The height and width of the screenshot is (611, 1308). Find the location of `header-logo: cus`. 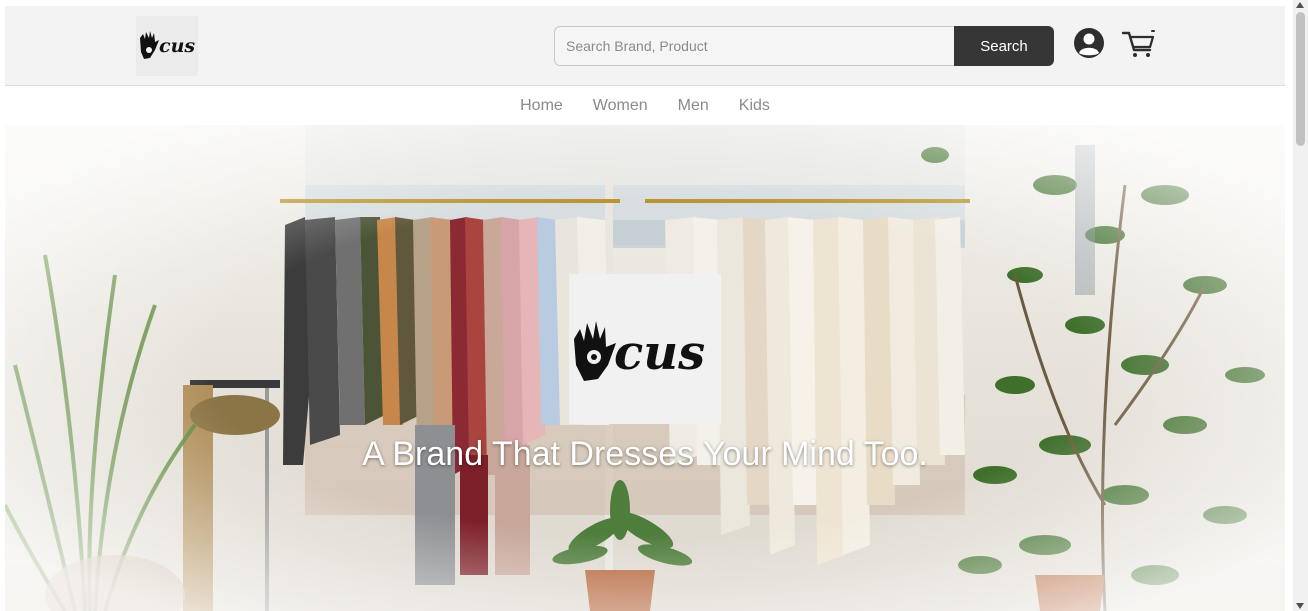

header-logo: cus is located at coordinates (167, 46).